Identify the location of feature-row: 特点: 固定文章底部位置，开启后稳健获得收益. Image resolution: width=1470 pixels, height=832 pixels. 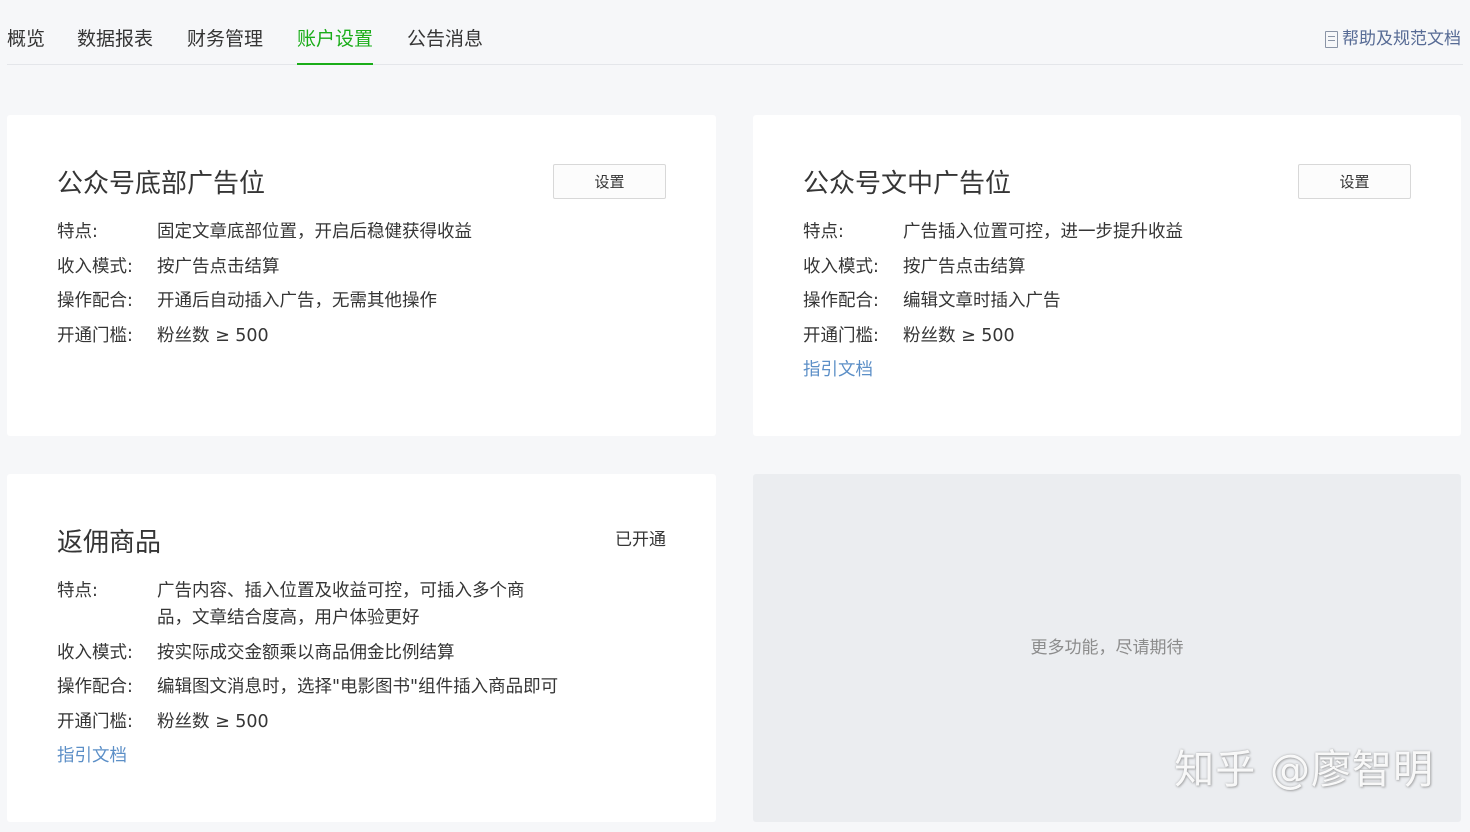
(357, 232).